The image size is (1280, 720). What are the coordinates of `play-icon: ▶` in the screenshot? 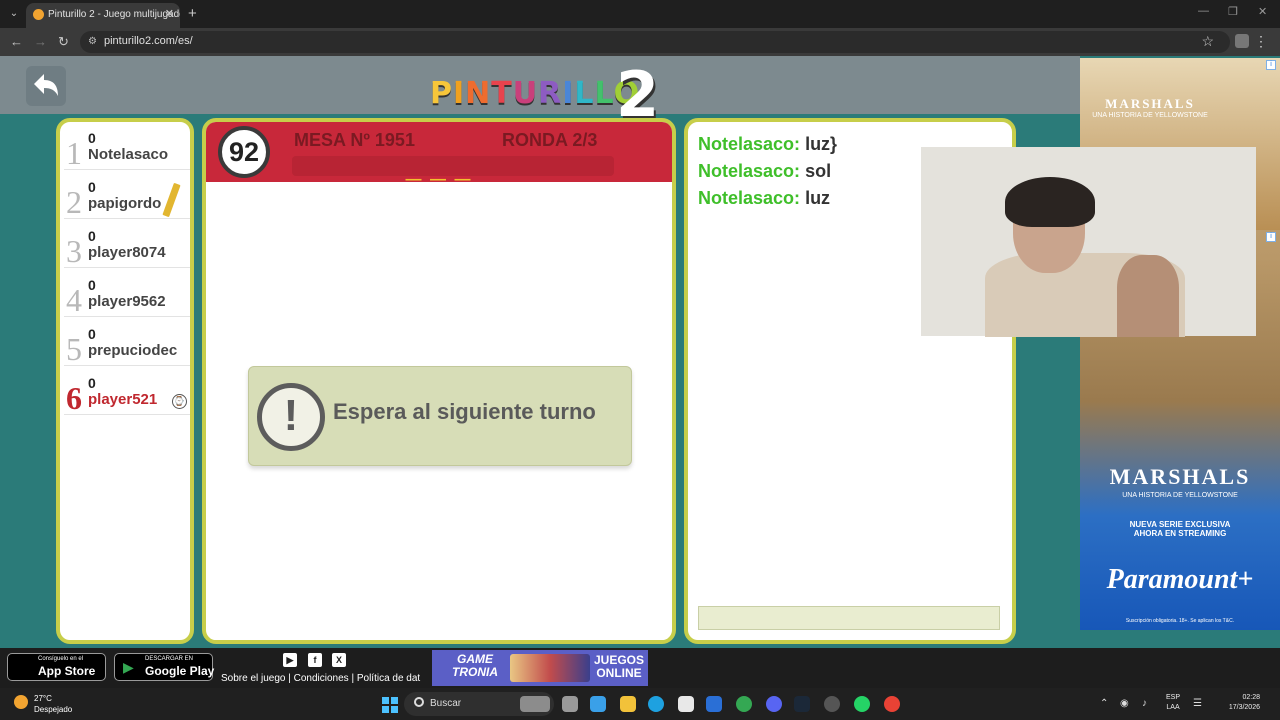 It's located at (128, 667).